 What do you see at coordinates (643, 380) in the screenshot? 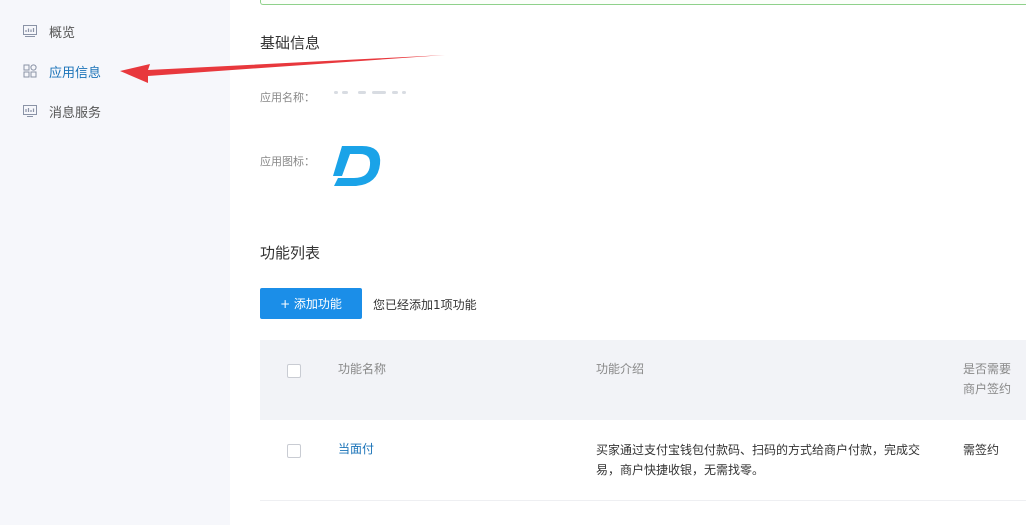
I see `table-header: 功能名称 功能介绍 是否需要 商户签约` at bounding box center [643, 380].